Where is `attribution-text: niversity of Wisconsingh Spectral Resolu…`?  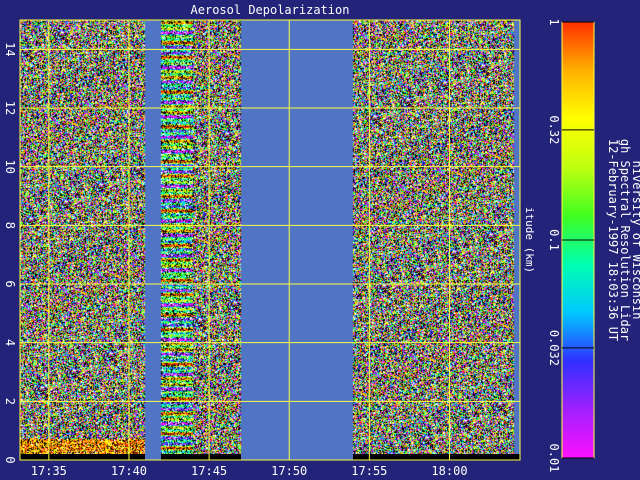 attribution-text: niversity of Wisconsingh Spectral Resolu… is located at coordinates (623, 240).